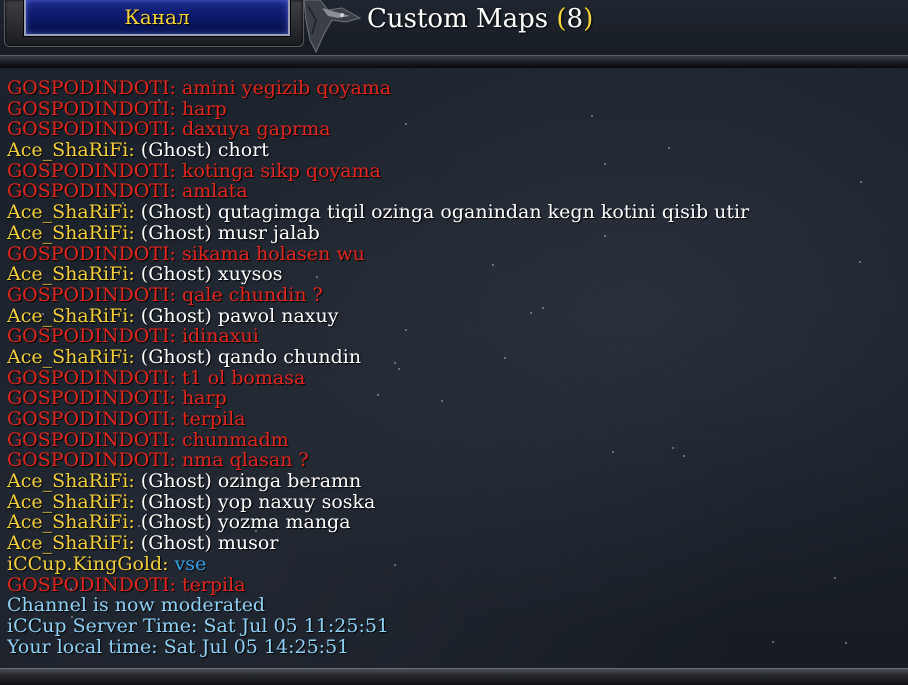  What do you see at coordinates (273, 253) in the screenshot?
I see `chat-text: sikama holasen wu` at bounding box center [273, 253].